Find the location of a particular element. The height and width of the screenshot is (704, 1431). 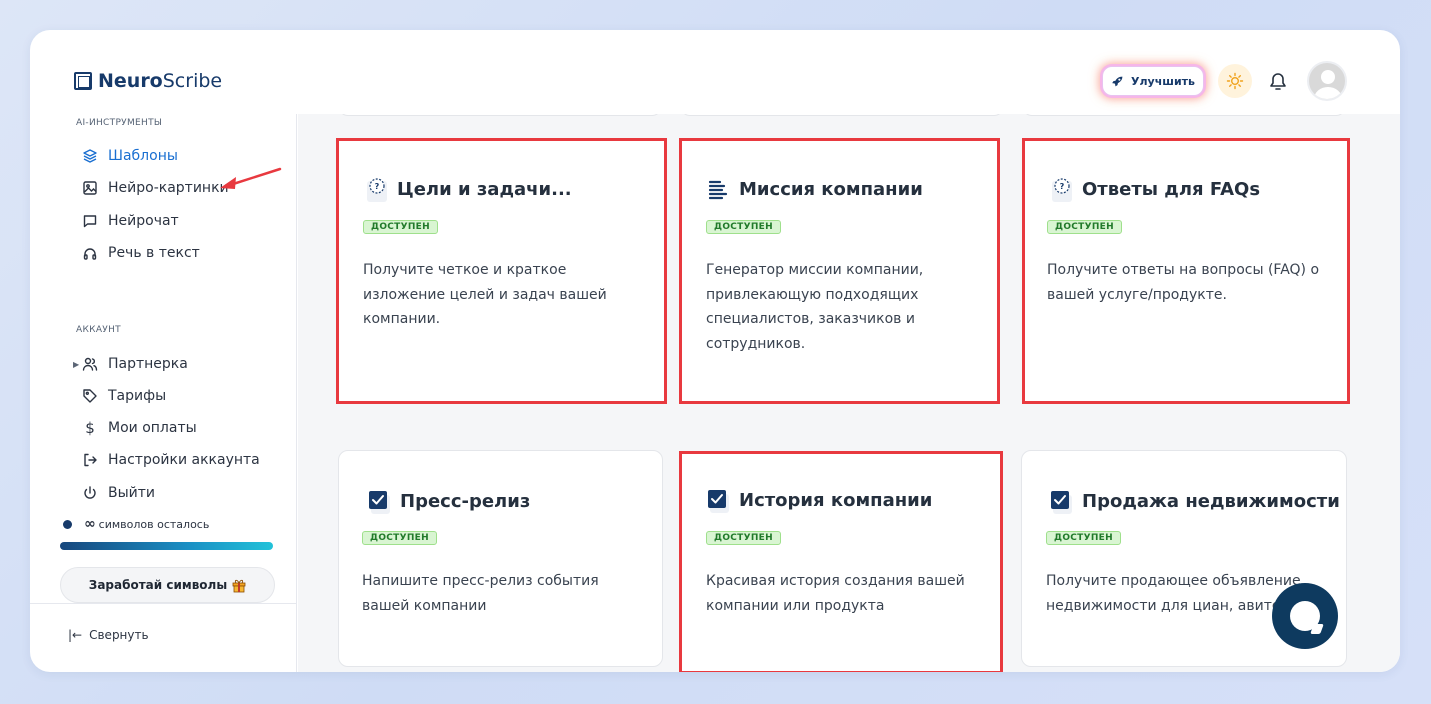

credits-status: ∞ символов осталось is located at coordinates (136, 524).